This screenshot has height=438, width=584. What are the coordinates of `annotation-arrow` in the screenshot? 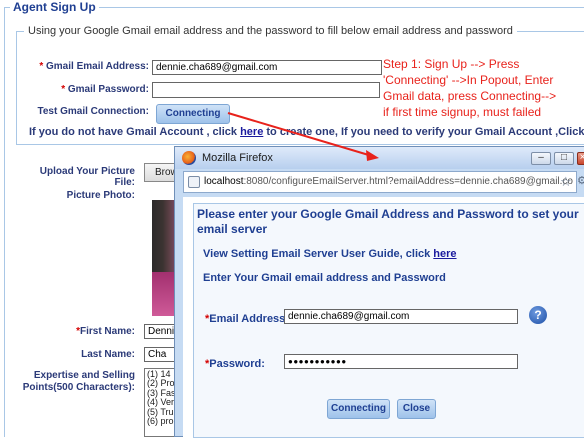 It's located at (300, 134).